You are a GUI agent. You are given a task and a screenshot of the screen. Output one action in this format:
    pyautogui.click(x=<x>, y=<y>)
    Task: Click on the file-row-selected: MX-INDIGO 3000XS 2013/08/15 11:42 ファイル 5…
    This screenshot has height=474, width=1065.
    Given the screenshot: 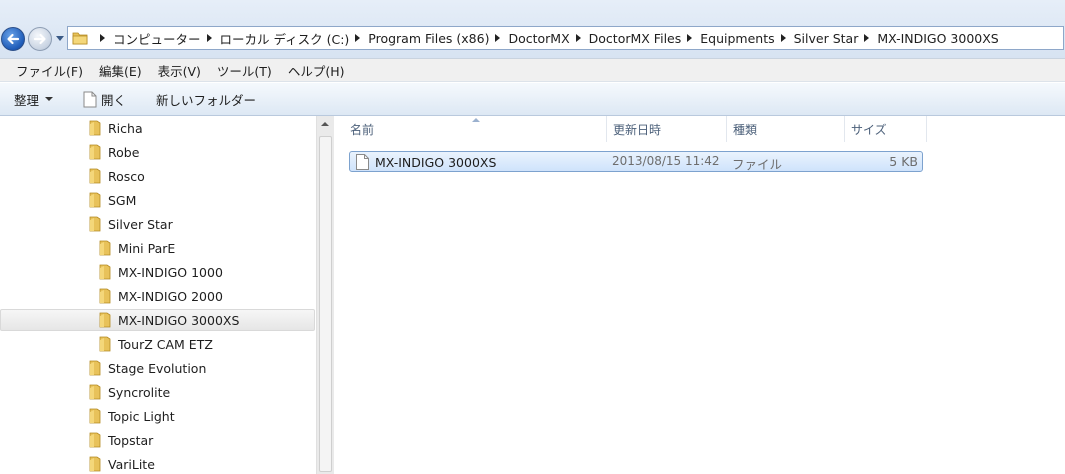 What is the action you would take?
    pyautogui.click(x=636, y=161)
    